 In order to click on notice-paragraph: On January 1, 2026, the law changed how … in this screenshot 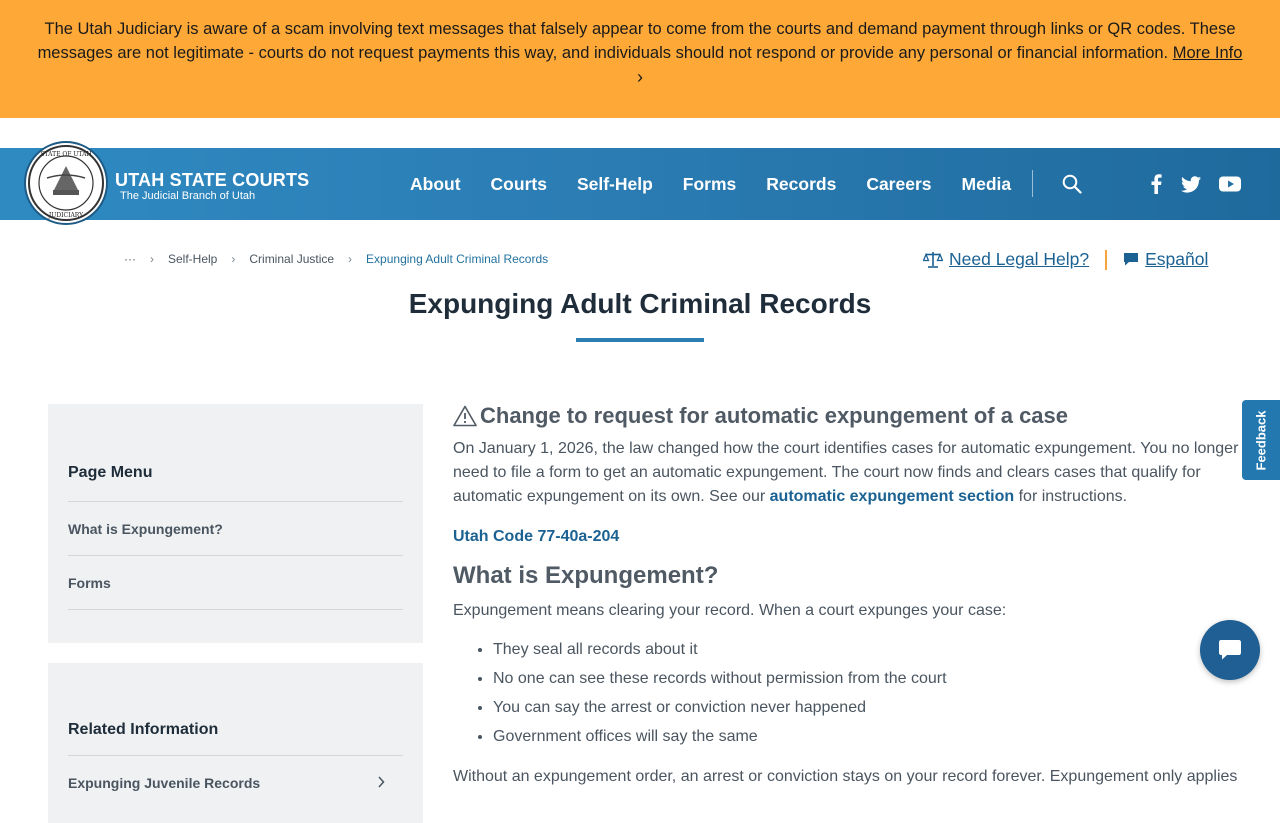, I will do `click(848, 473)`.